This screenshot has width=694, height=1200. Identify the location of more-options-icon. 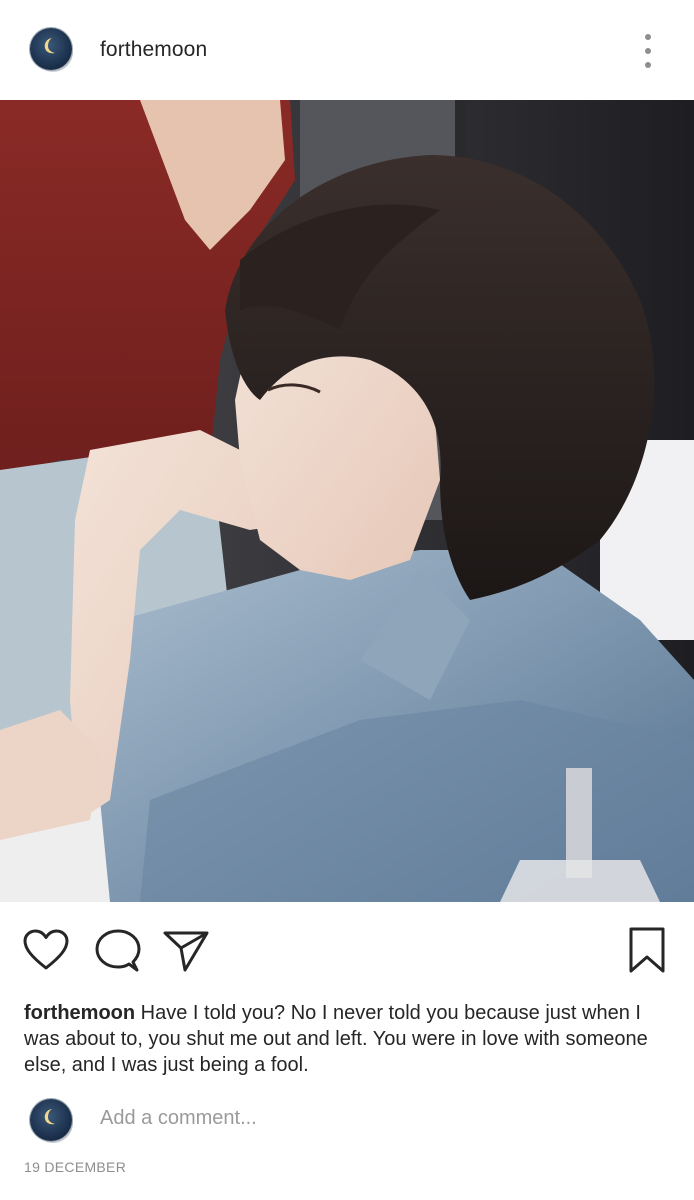
(648, 51).